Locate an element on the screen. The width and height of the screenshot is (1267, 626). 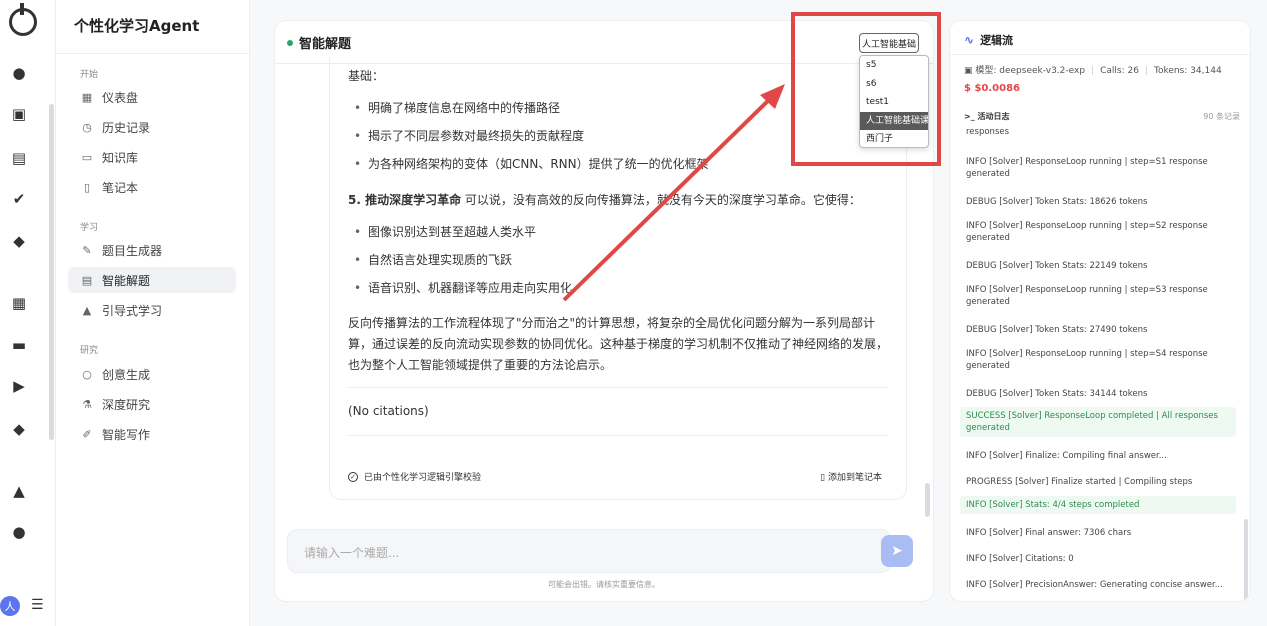
app-title: 个性化学习Agent is located at coordinates (137, 26).